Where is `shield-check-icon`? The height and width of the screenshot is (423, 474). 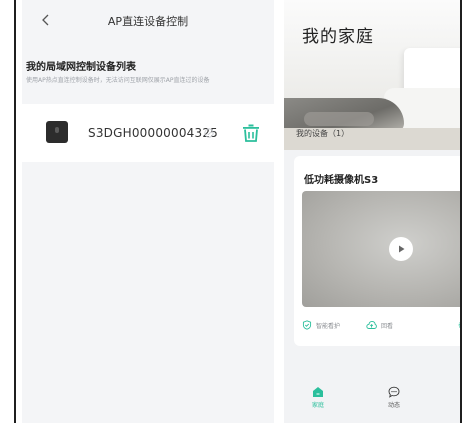
shield-check-icon is located at coordinates (307, 325).